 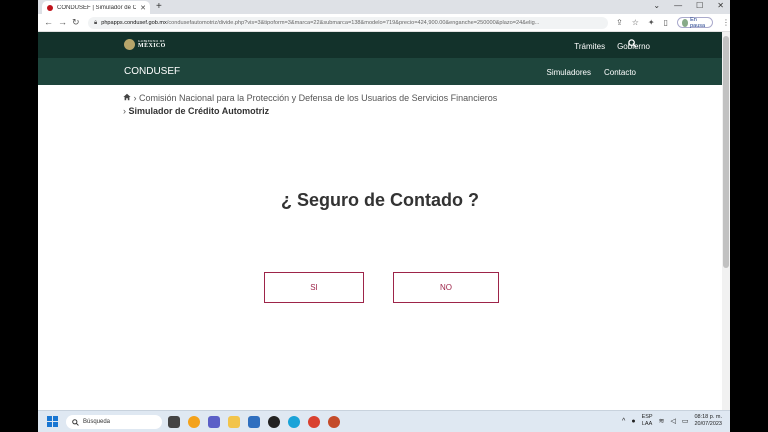 I want to click on side-panel-icon: ▯, so click(x=666, y=22).